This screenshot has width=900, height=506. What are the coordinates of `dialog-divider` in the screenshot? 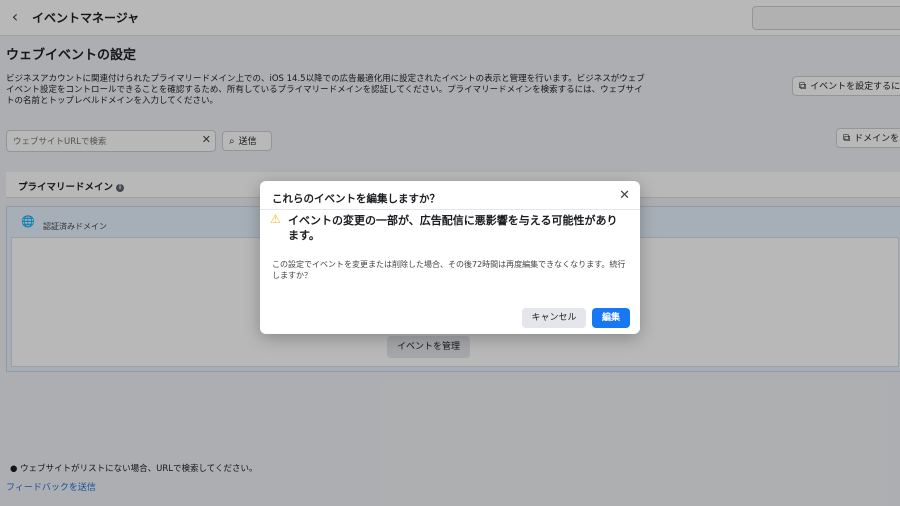 It's located at (450, 209).